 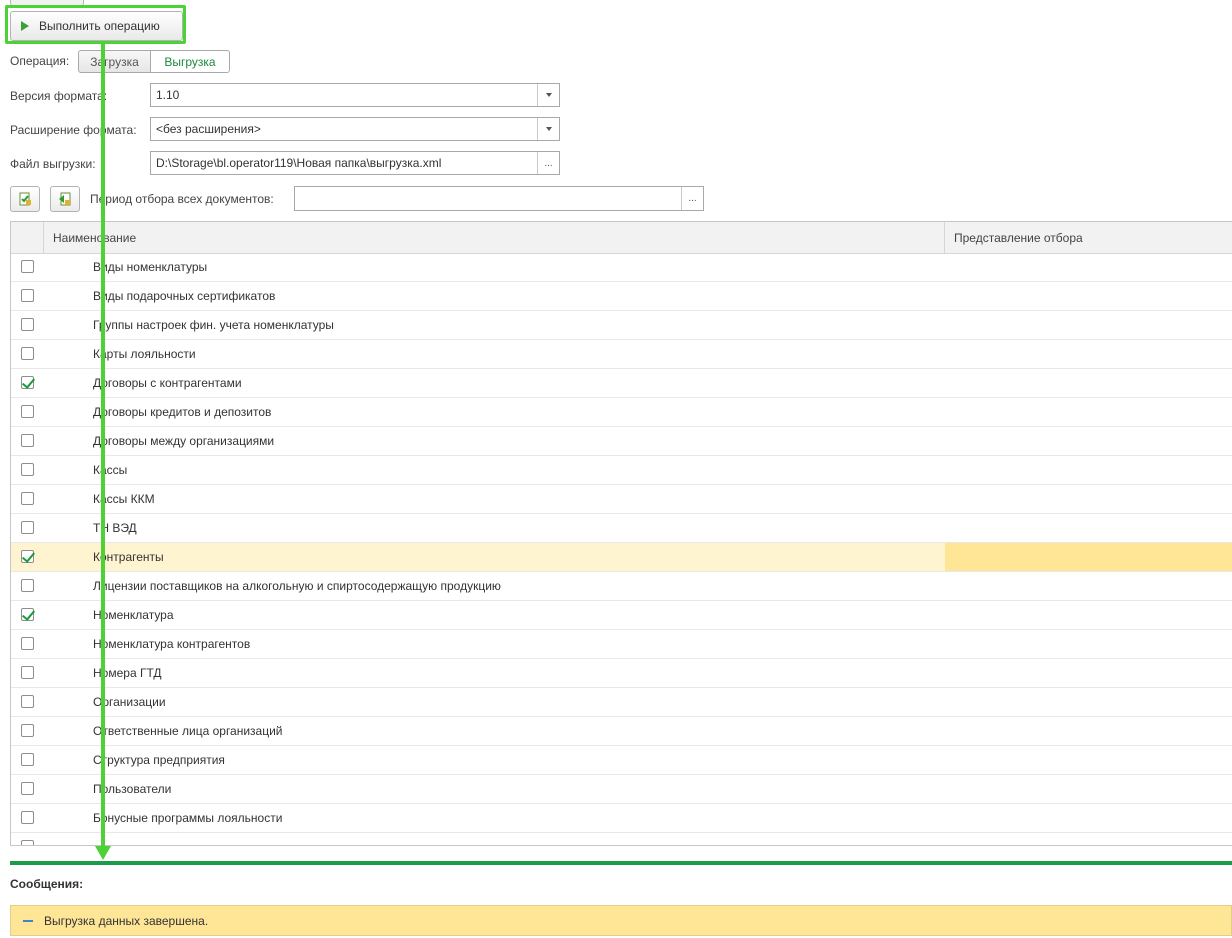 What do you see at coordinates (621, 470) in the screenshot?
I see `table-row: Кассы` at bounding box center [621, 470].